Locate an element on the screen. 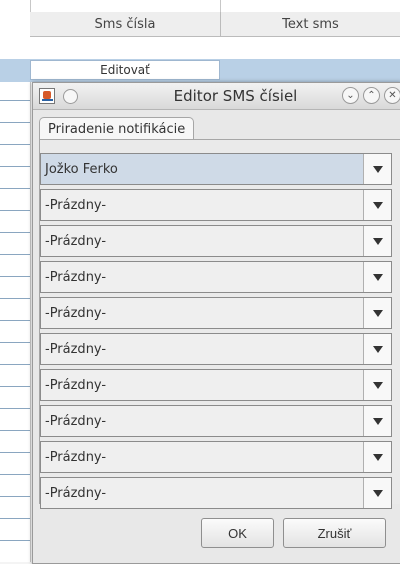 The image size is (400, 564). select-value: Jožko Ferko is located at coordinates (81, 169).